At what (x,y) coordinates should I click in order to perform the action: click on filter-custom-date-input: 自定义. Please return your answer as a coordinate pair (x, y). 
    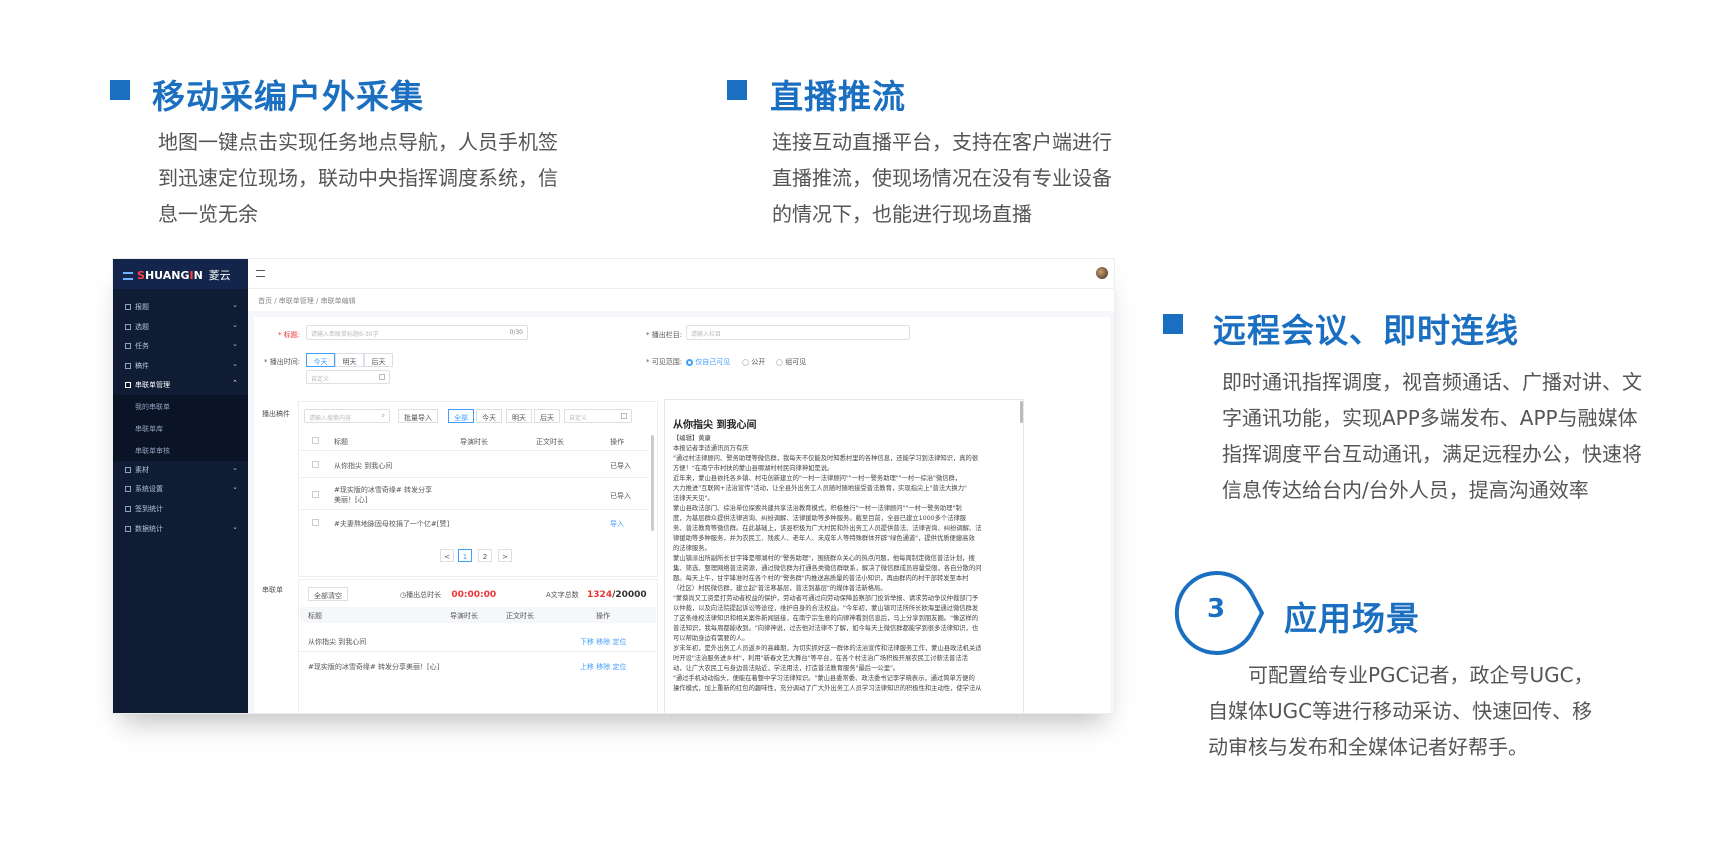
    Looking at the image, I should click on (598, 416).